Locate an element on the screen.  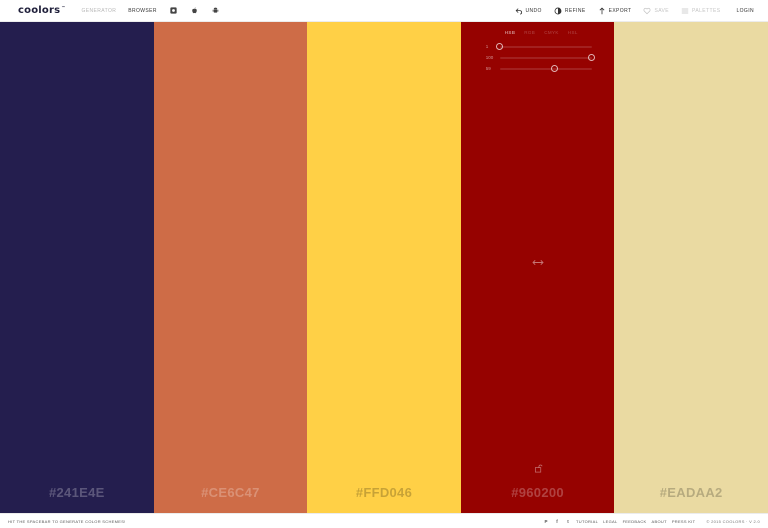
hex-code: #CE6C47 is located at coordinates (231, 492).